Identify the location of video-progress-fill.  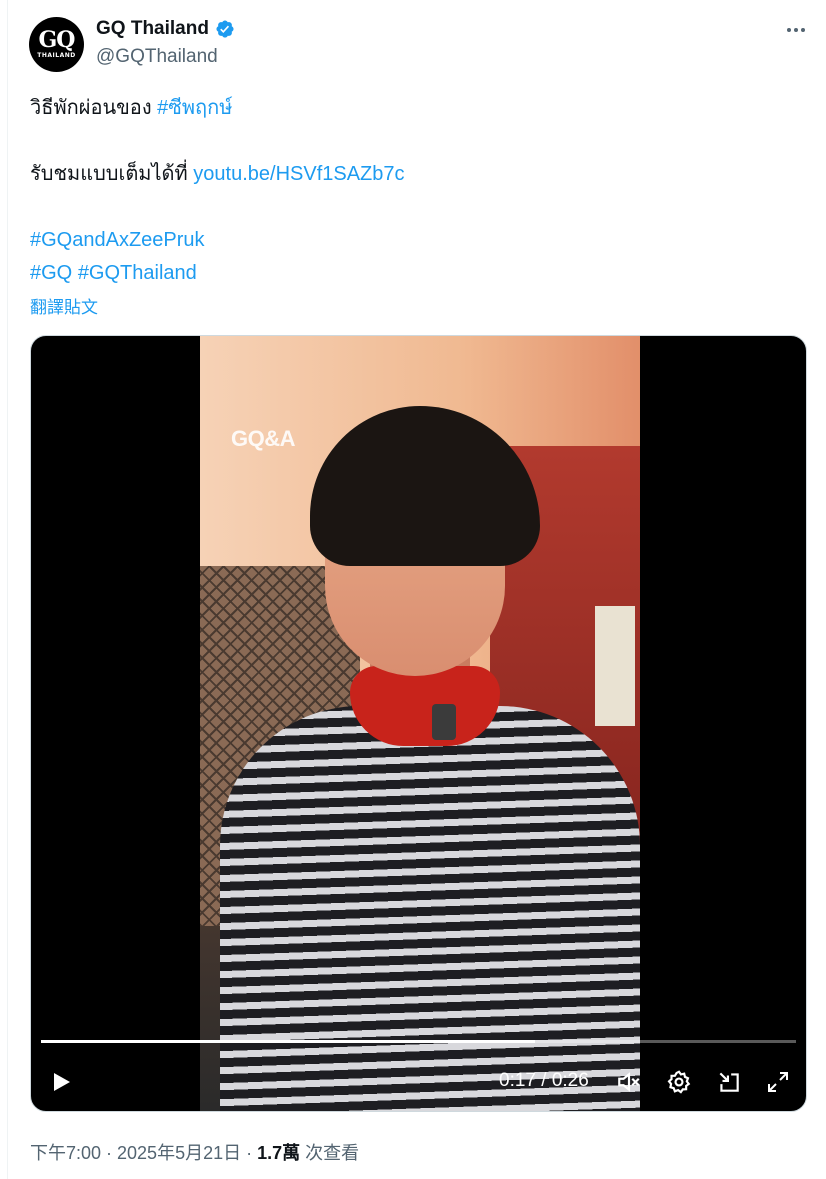
(288, 1041).